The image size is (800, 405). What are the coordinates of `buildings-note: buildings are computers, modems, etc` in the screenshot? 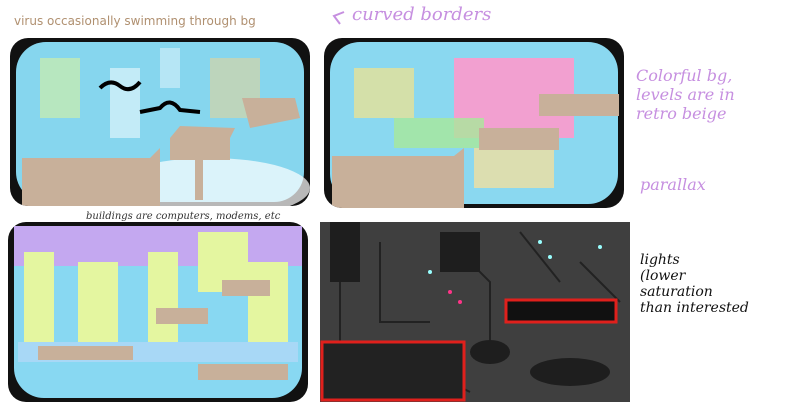 It's located at (183, 216).